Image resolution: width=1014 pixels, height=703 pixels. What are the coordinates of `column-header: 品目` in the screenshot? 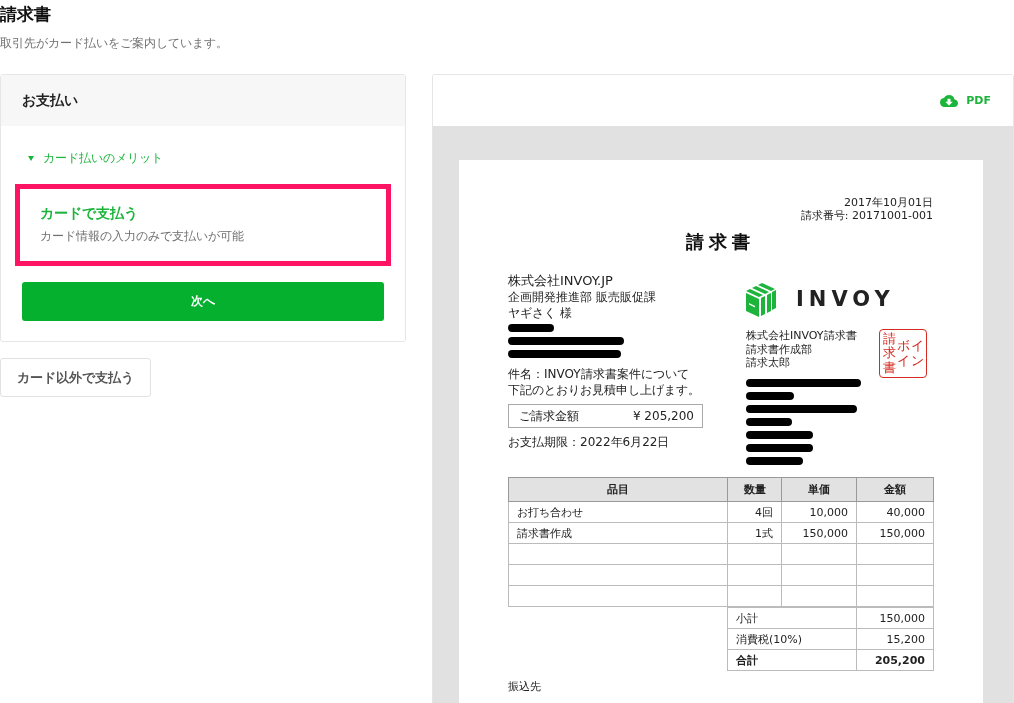 It's located at (618, 489).